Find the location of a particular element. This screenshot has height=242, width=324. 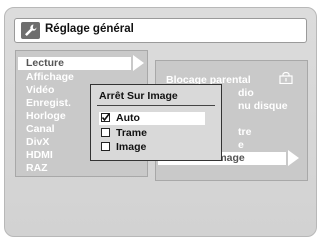

page-title: Réglage général is located at coordinates (89, 29).